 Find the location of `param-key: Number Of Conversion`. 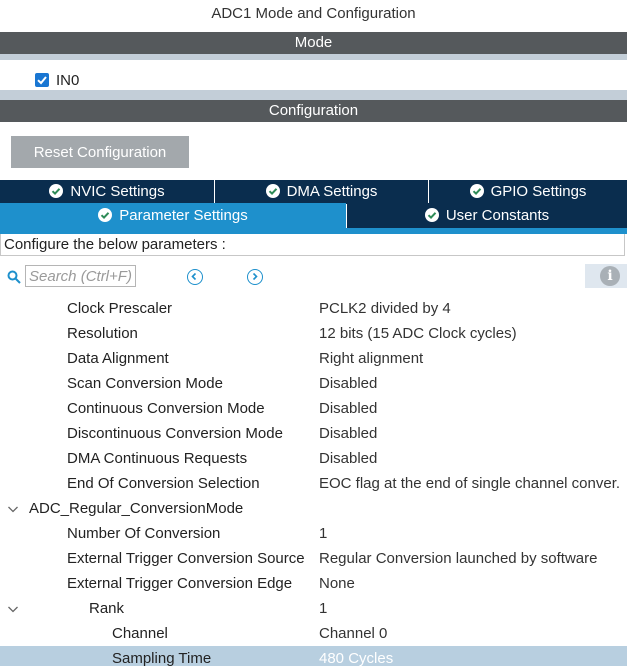

param-key: Number Of Conversion is located at coordinates (144, 533).